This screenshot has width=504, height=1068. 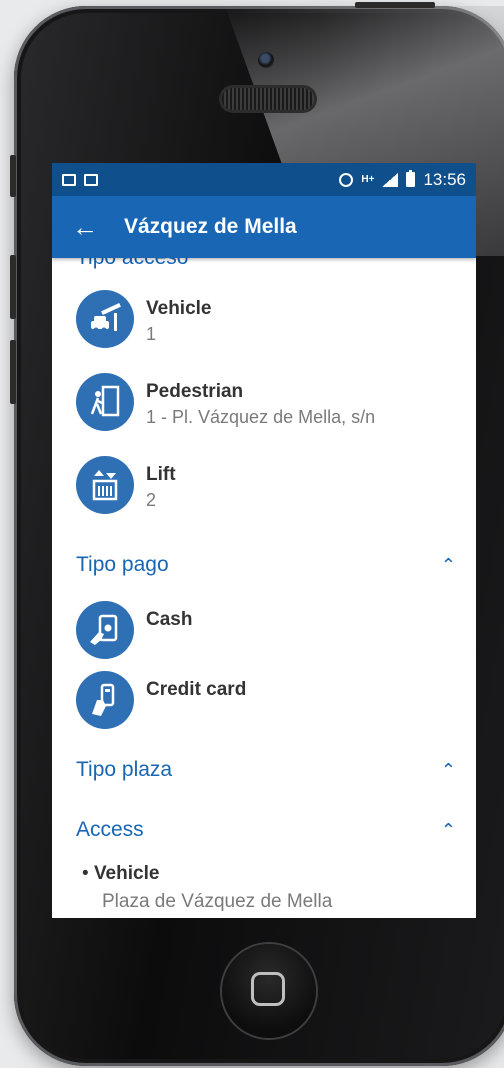 I want to click on list-item-lift: Lift 2, so click(x=126, y=485).